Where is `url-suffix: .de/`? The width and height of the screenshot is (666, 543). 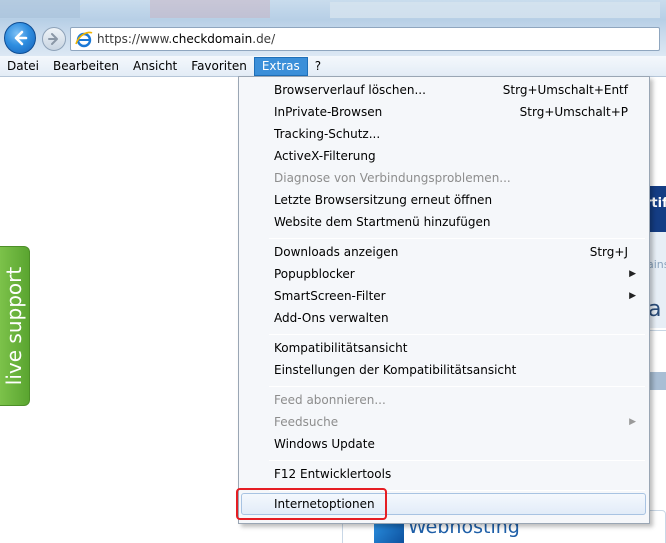
url-suffix: .de/ is located at coordinates (264, 39).